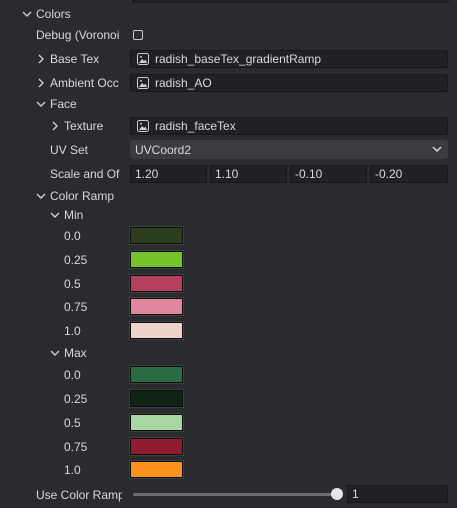 This screenshot has width=457, height=508. What do you see at coordinates (72, 284) in the screenshot?
I see `min-stop-label: 0.5` at bounding box center [72, 284].